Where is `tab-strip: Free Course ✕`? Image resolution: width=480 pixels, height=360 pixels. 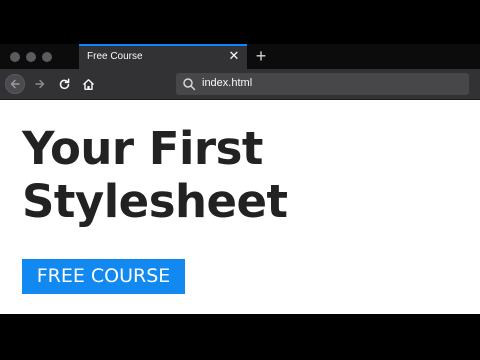 tab-strip: Free Course ✕ is located at coordinates (240, 56).